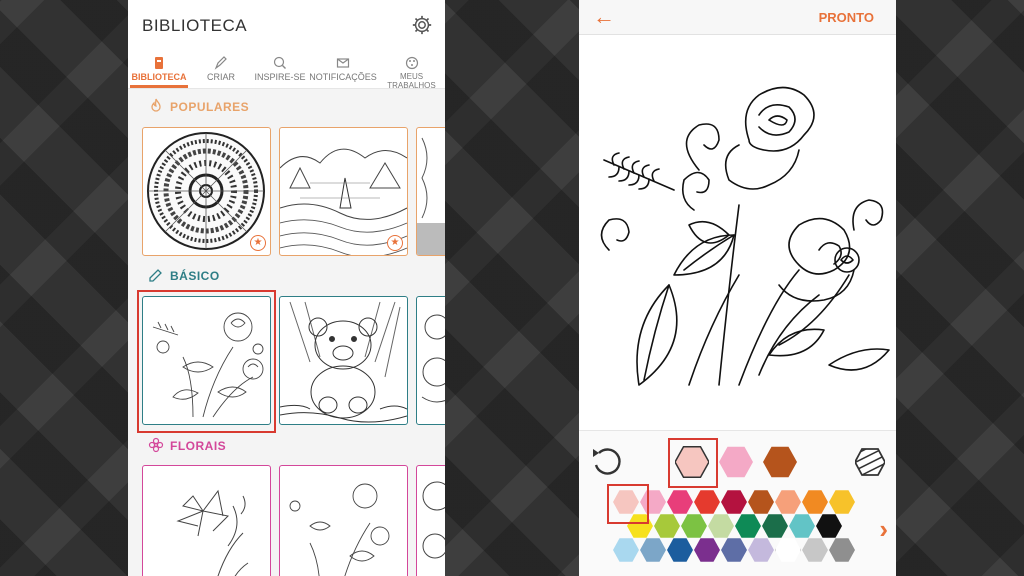 The image size is (1024, 576). What do you see at coordinates (280, 70) in the screenshot?
I see `tab-inspire: INSPIRE-SE` at bounding box center [280, 70].